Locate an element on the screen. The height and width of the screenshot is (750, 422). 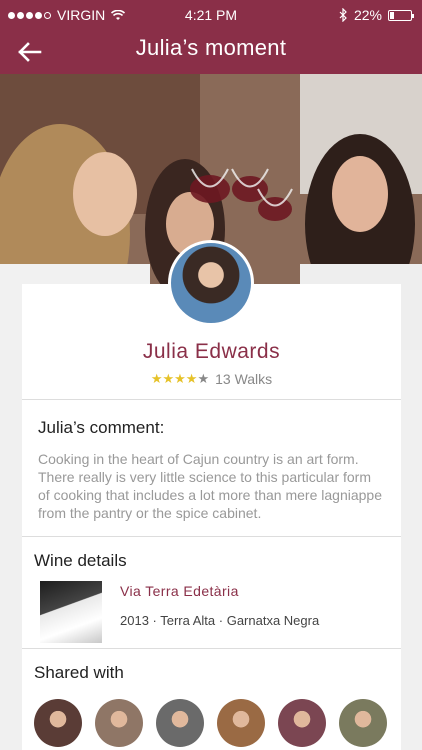
wine-bottle-photo is located at coordinates (71, 612).